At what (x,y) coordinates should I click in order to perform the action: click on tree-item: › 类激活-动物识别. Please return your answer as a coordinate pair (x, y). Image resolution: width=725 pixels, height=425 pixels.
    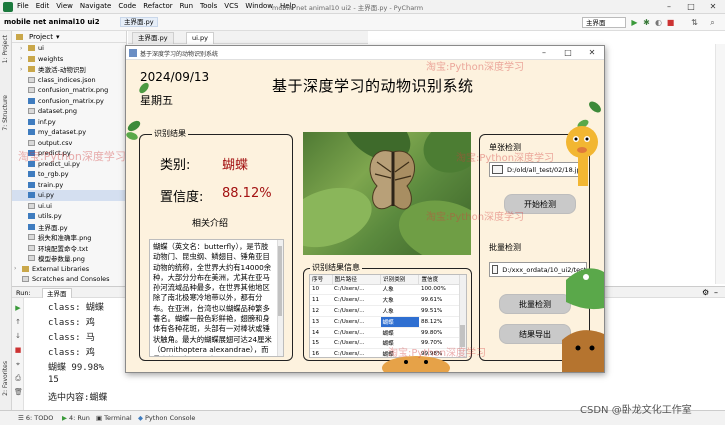
    Looking at the image, I should click on (69, 69).